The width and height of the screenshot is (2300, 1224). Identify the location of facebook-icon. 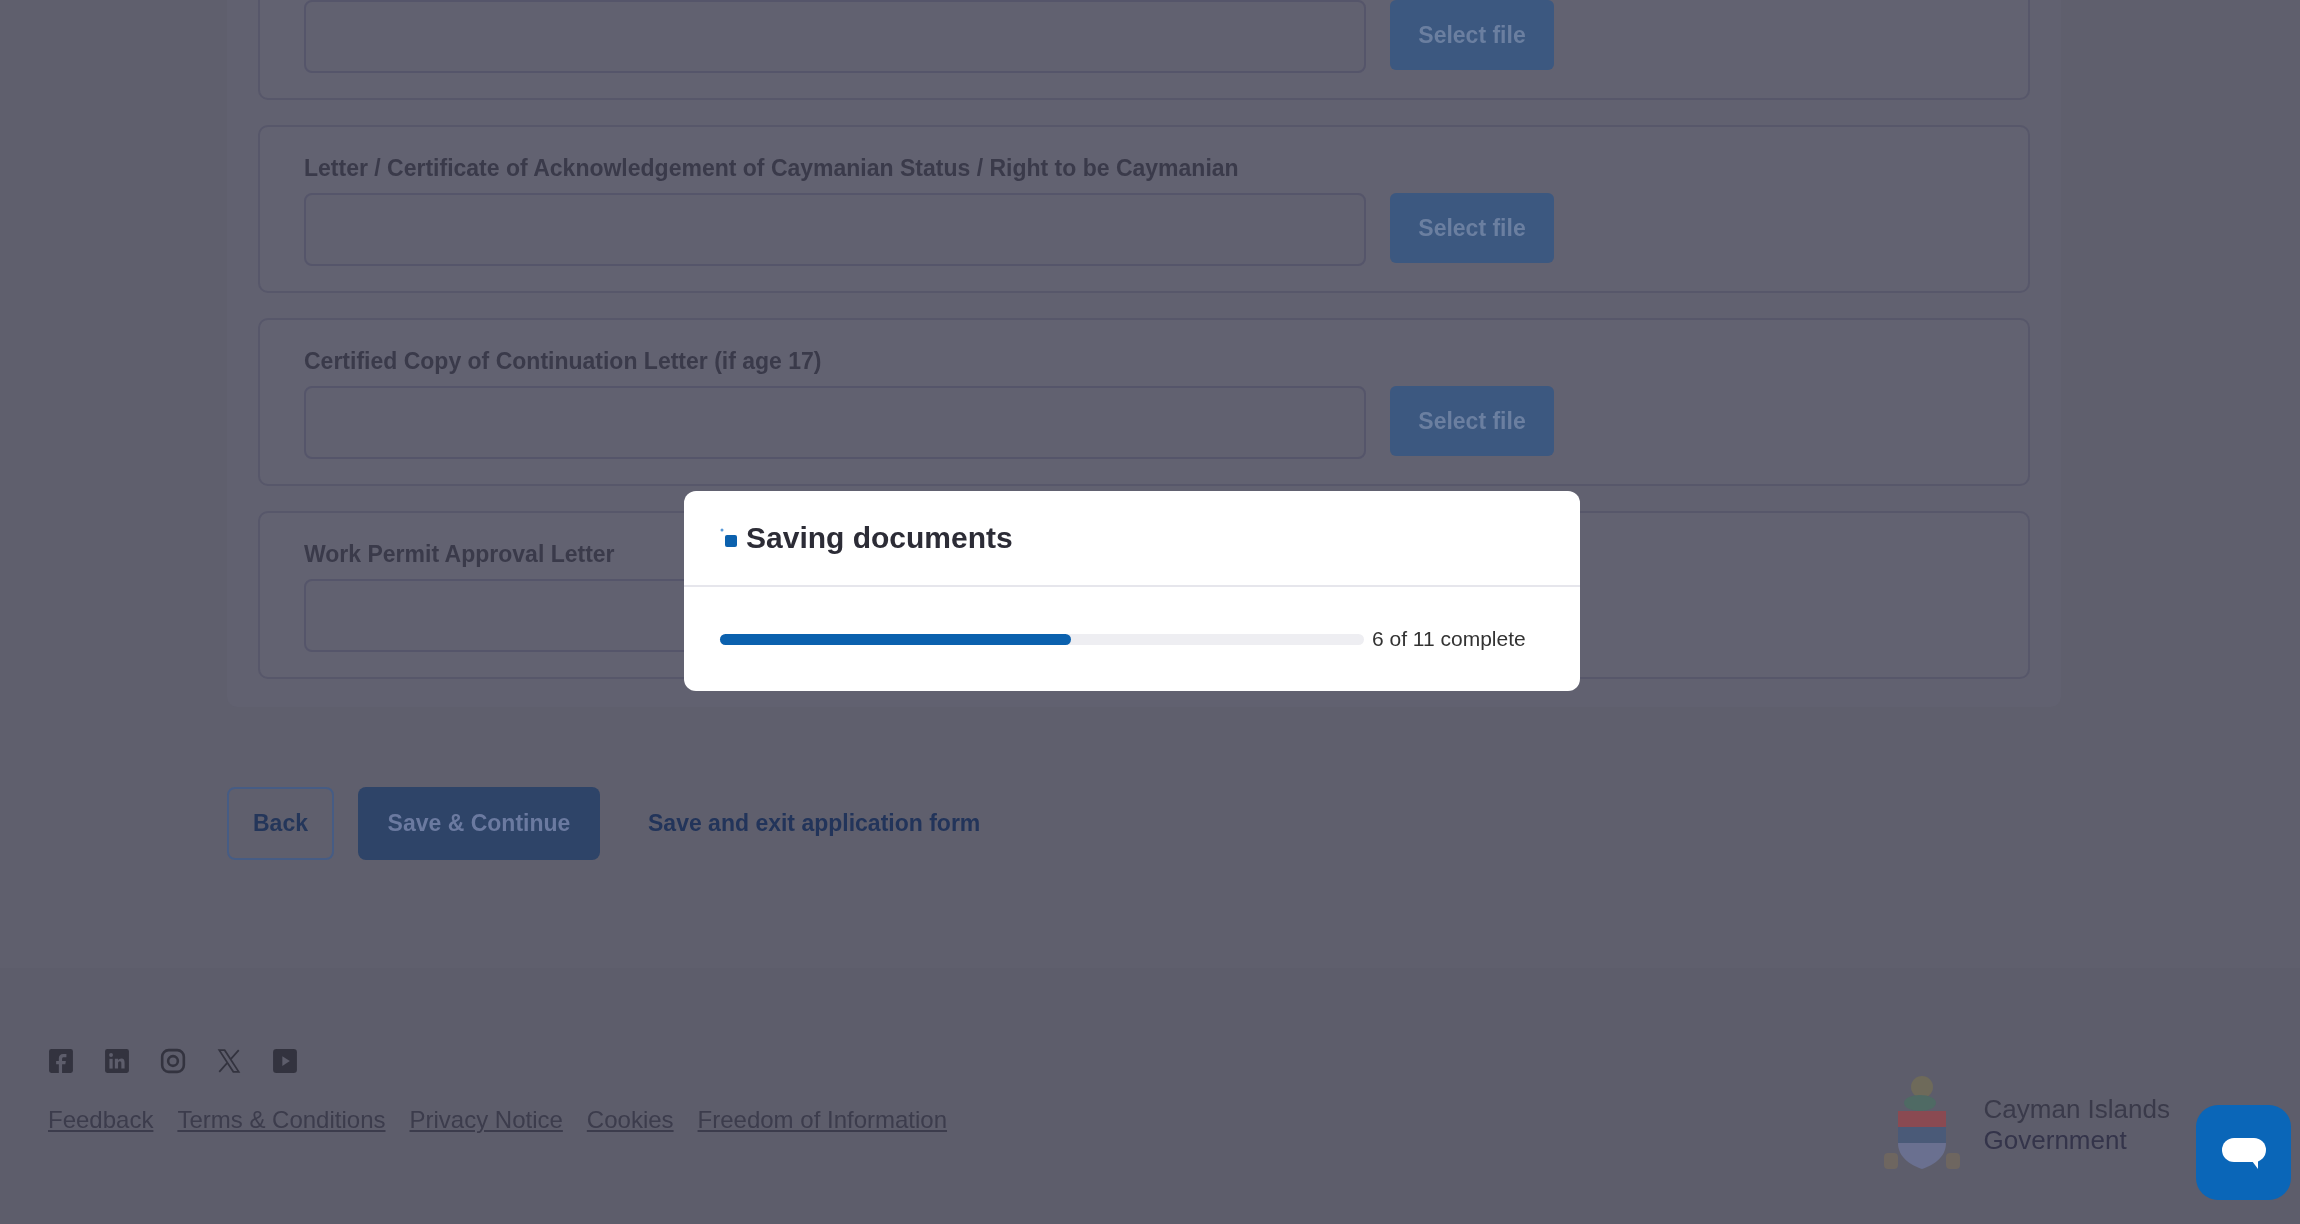
(61, 1061).